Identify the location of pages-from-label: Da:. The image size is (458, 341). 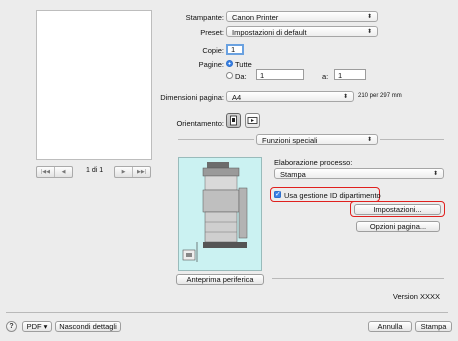
(241, 76).